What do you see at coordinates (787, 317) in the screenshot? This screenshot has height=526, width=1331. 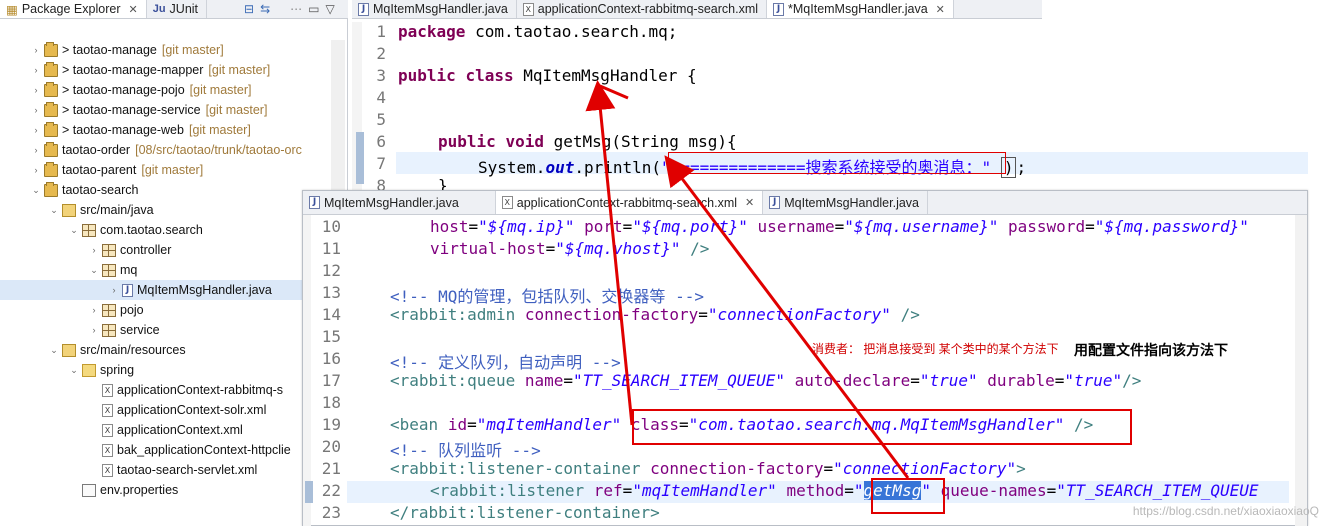 I see `arrow-to-method` at bounding box center [787, 317].